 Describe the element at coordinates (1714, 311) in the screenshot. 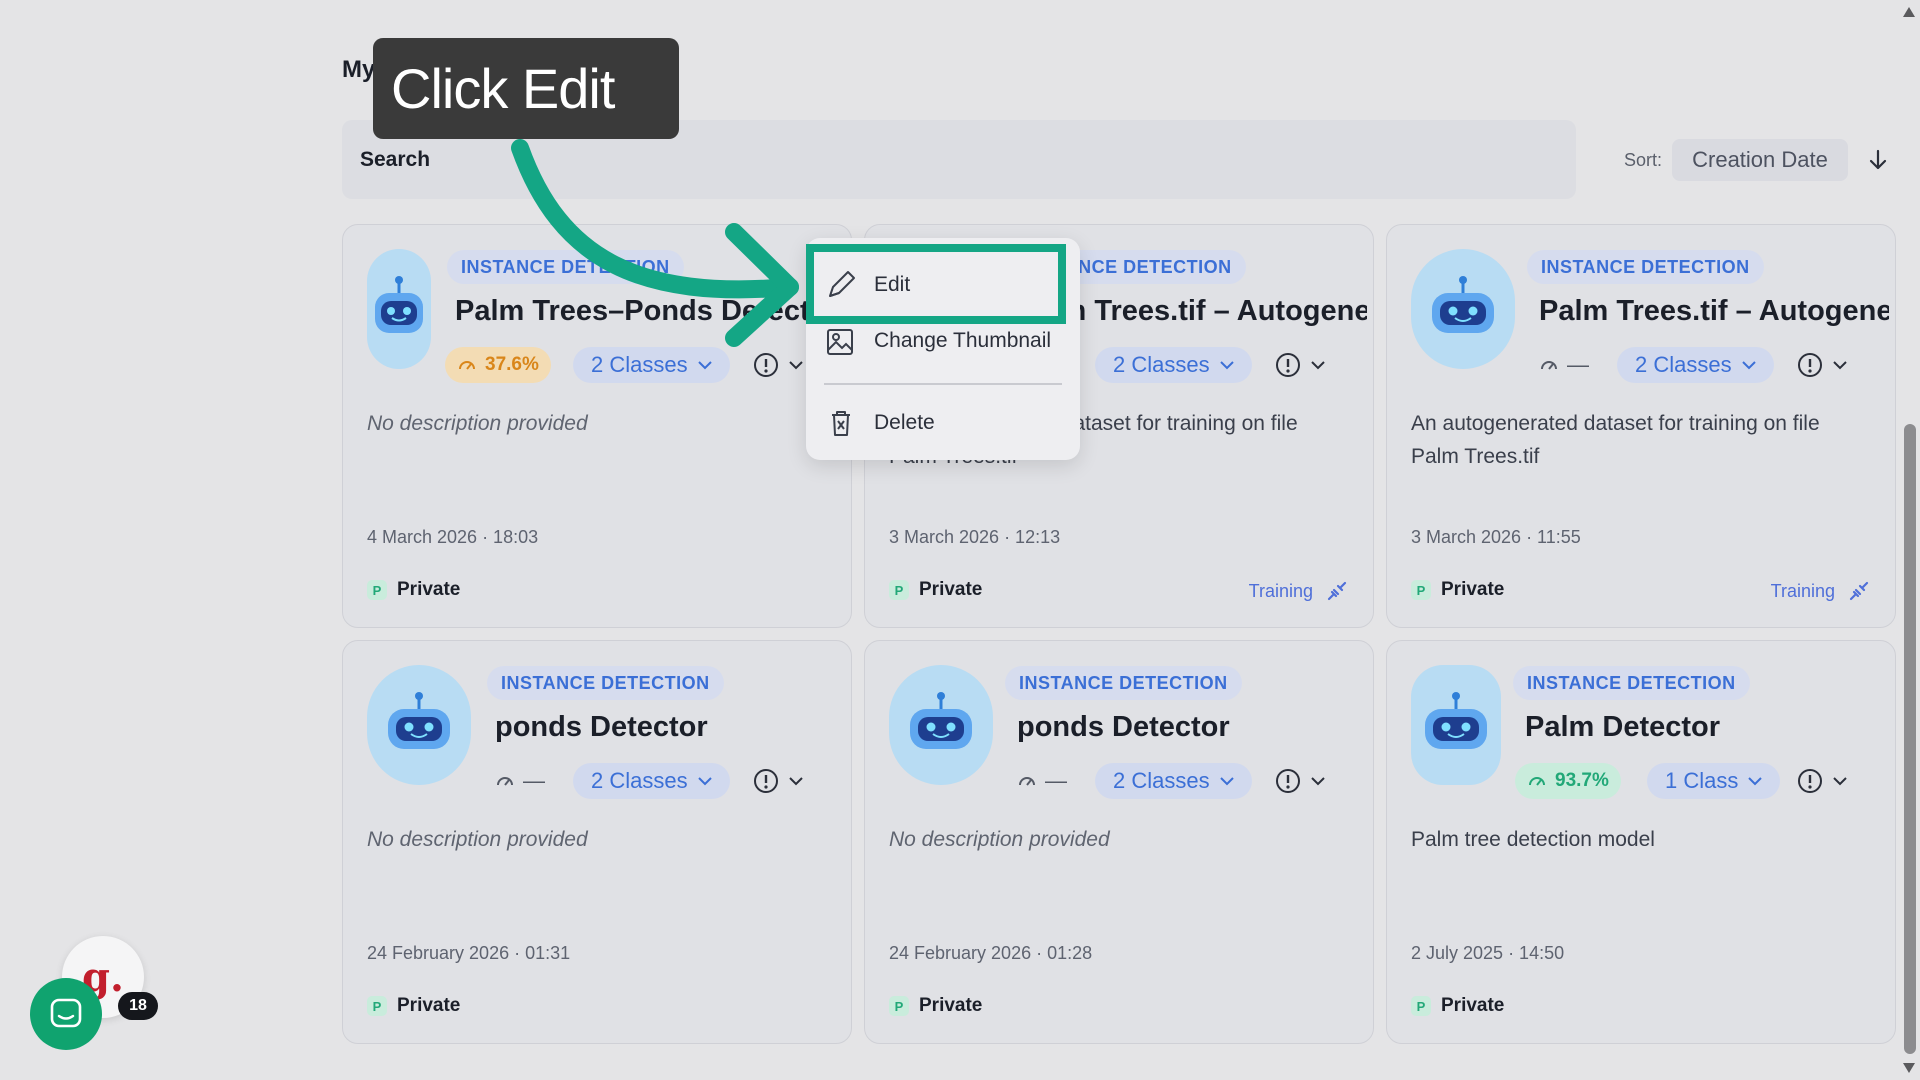

I see `model-title: Palm Trees.tif – Autogenerated` at that location.